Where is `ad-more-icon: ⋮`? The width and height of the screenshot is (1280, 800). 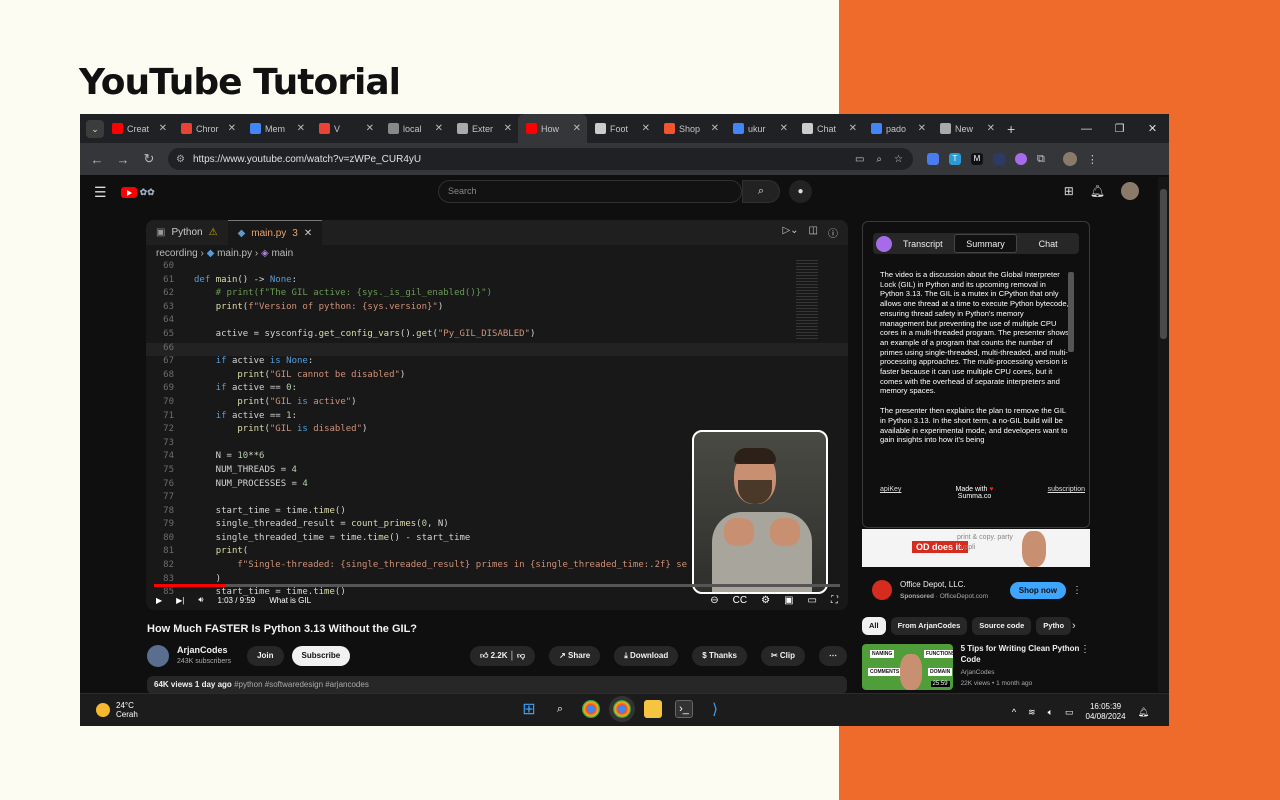 ad-more-icon: ⋮ is located at coordinates (1077, 590).